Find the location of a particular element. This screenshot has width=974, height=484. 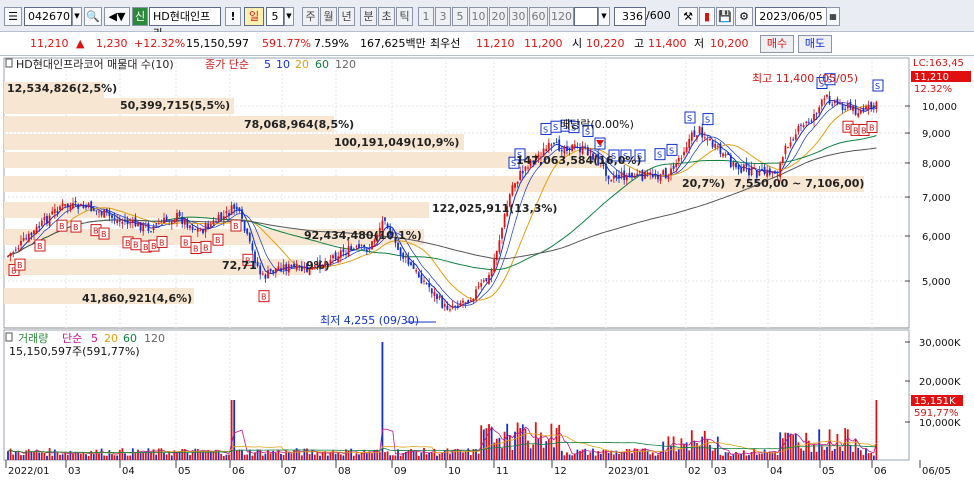

save-icon: 💾 is located at coordinates (725, 16).